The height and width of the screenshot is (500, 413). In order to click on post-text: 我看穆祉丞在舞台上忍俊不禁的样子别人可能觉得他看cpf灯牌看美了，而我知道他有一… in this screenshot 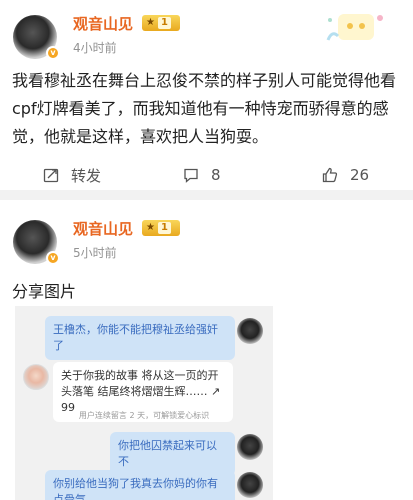, I will do `click(204, 108)`.